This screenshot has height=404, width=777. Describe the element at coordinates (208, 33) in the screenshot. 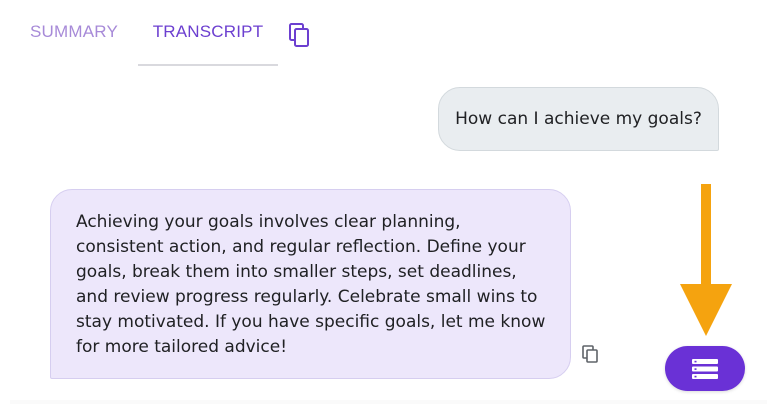

I see `tab-transcript: TRANSCRIPT` at that location.